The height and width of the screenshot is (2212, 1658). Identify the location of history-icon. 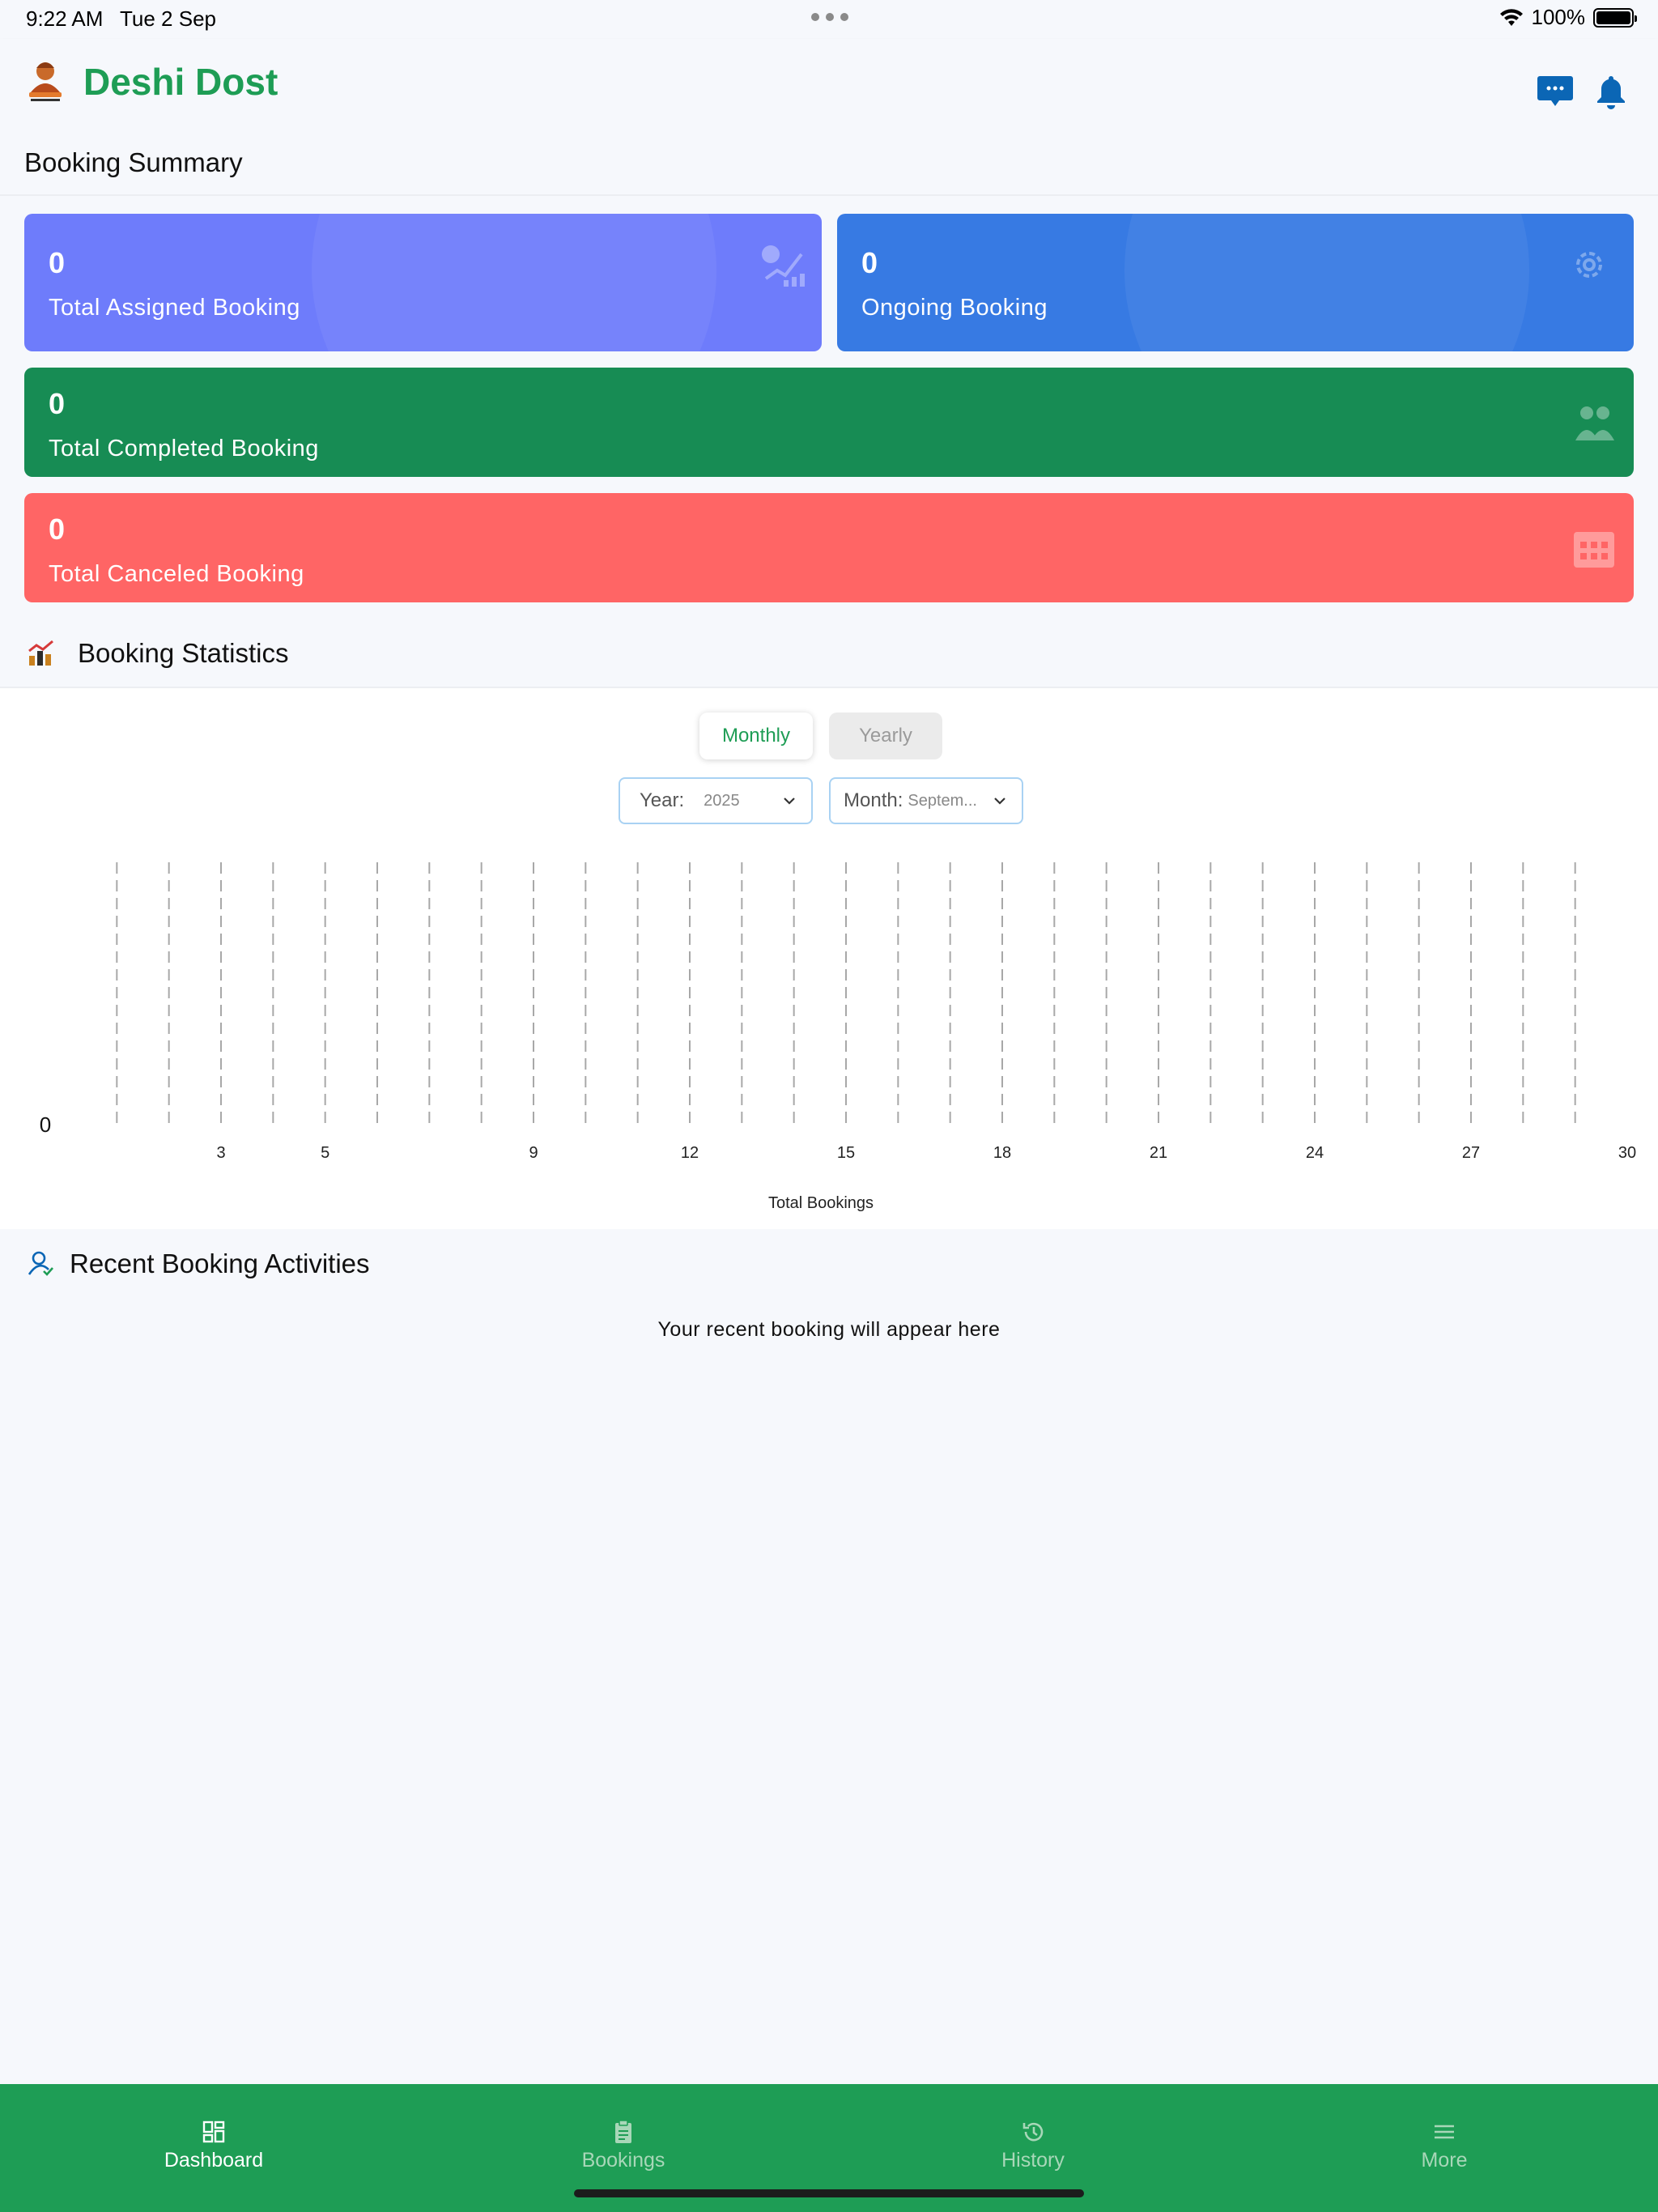
(1033, 2132).